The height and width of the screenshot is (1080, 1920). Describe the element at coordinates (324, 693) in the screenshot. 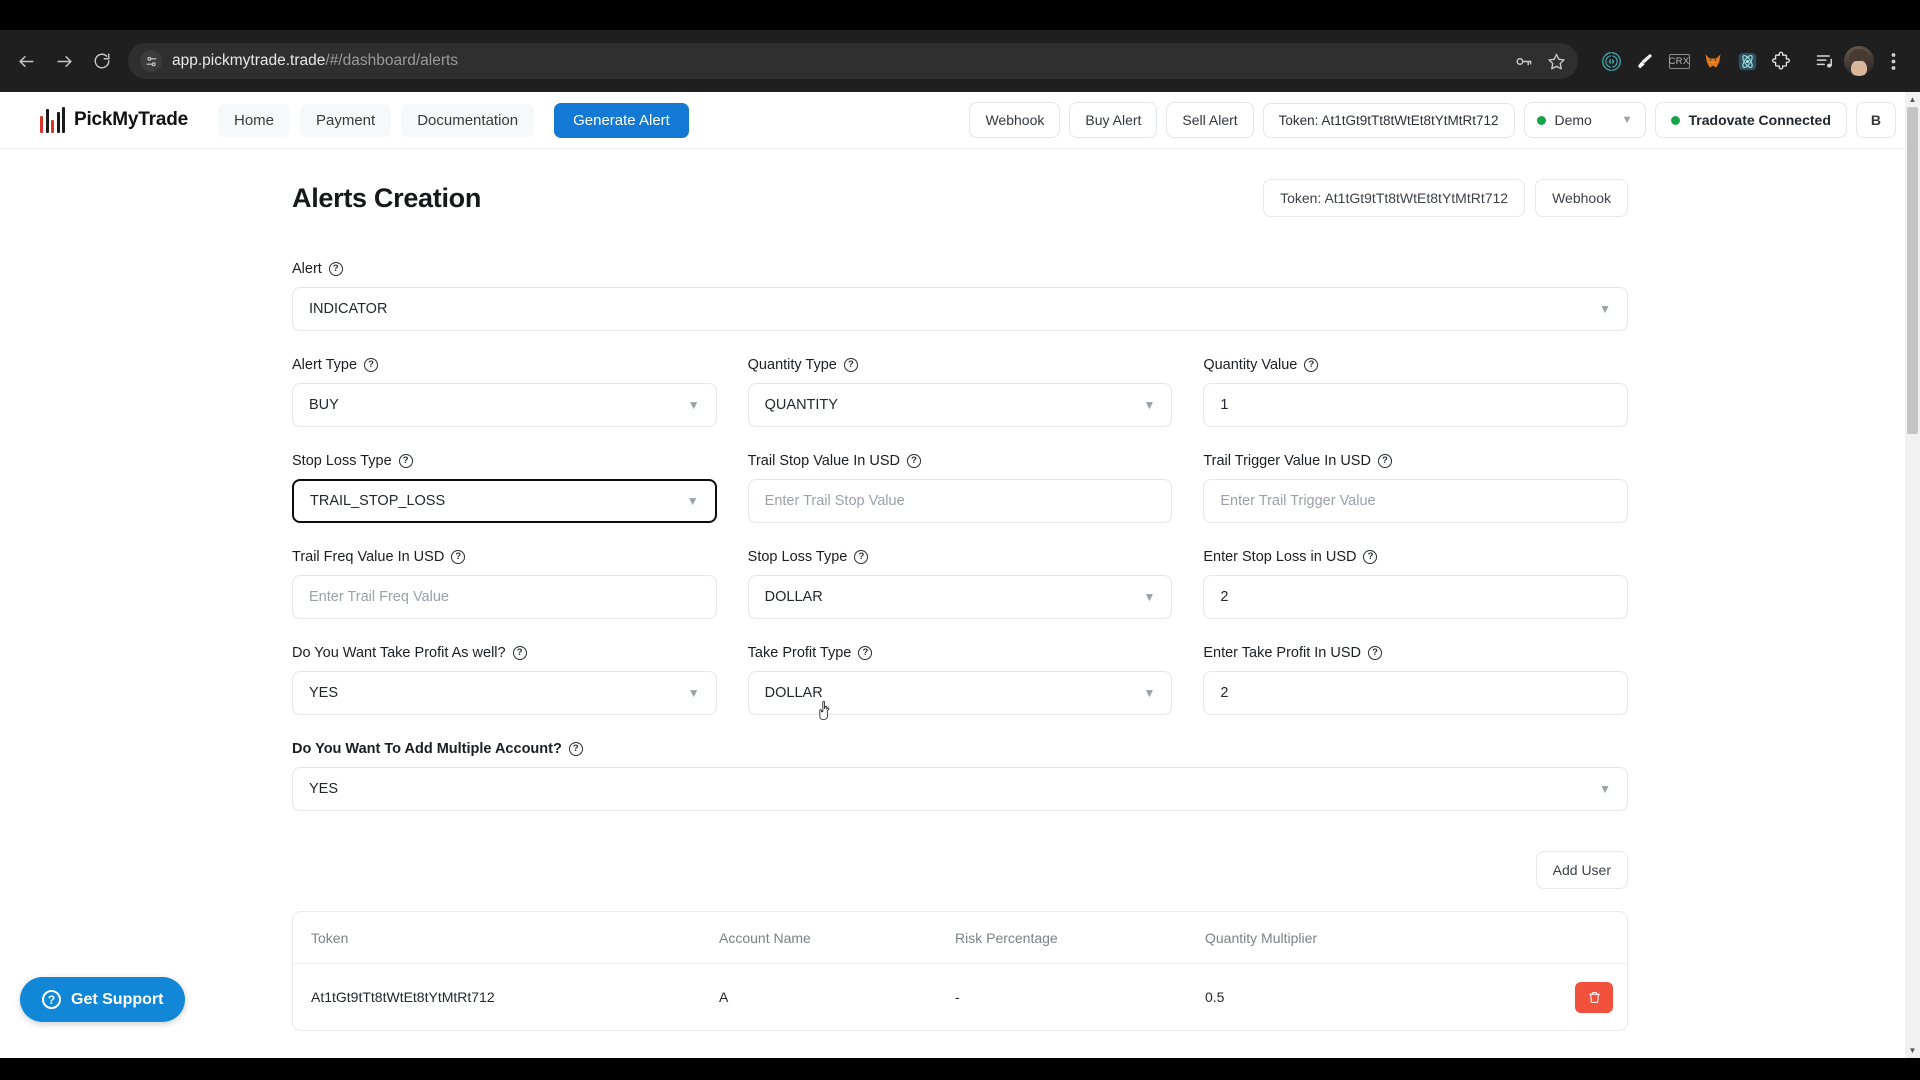

I see `select-take-profit-as-well-value: YES` at that location.